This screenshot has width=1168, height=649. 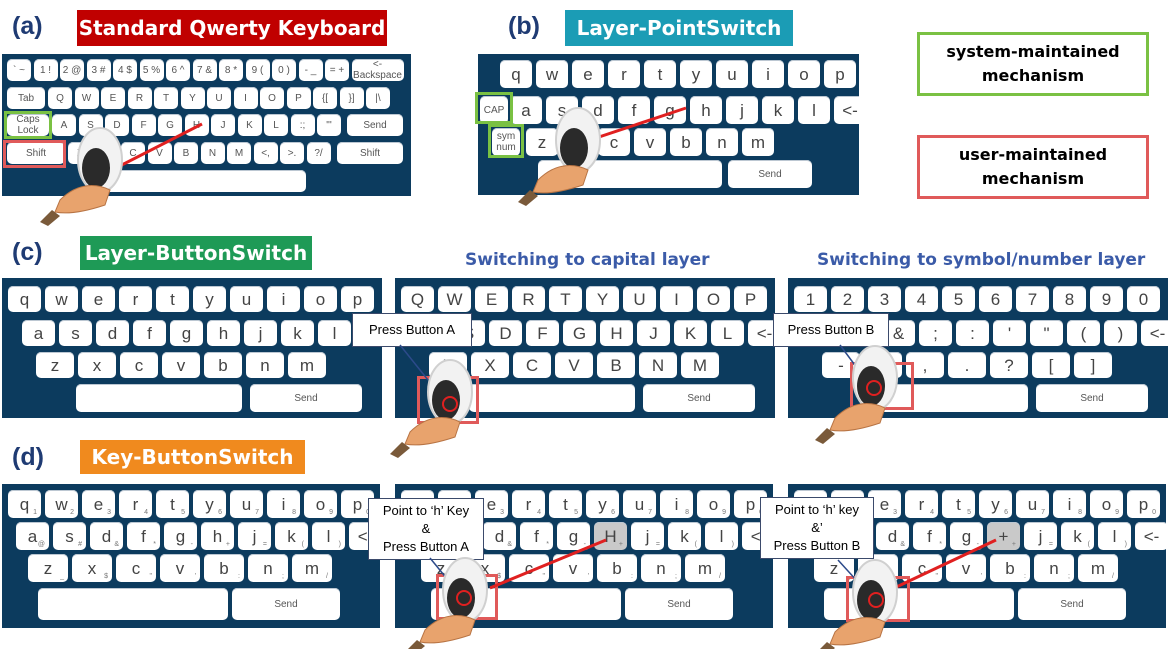 What do you see at coordinates (670, 110) in the screenshot?
I see `key-g: g` at bounding box center [670, 110].